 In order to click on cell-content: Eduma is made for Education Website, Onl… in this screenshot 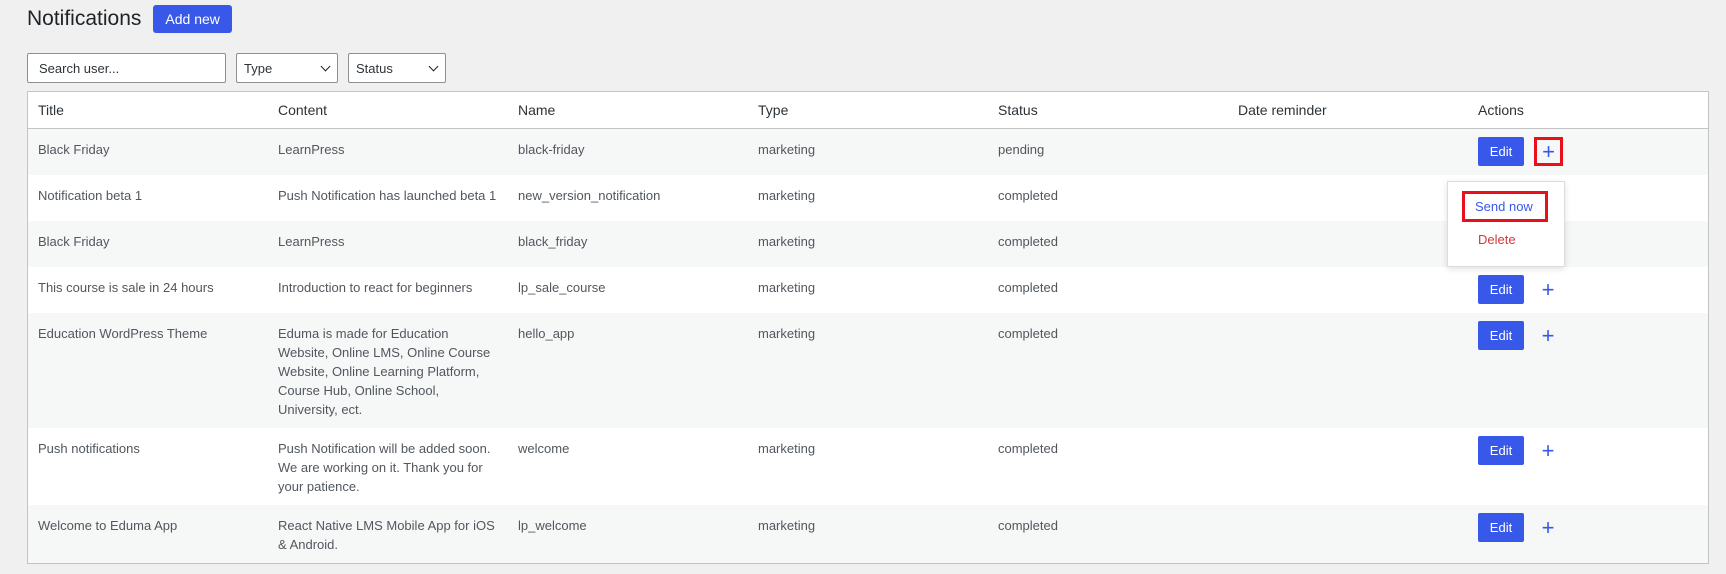, I will do `click(388, 370)`.